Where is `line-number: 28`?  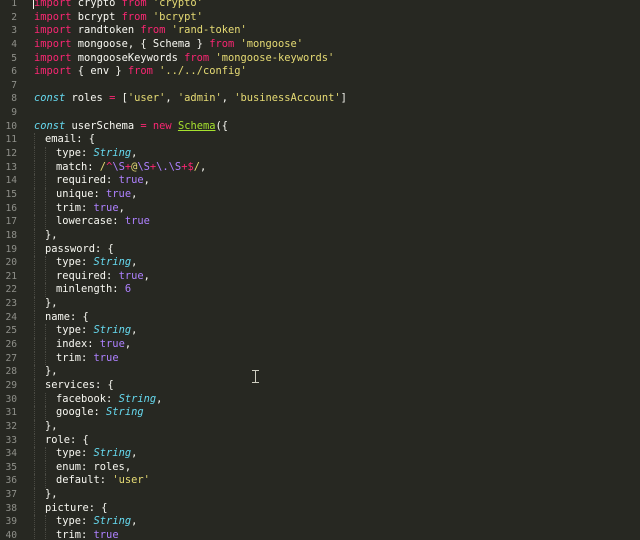
line-number: 28 is located at coordinates (11, 372).